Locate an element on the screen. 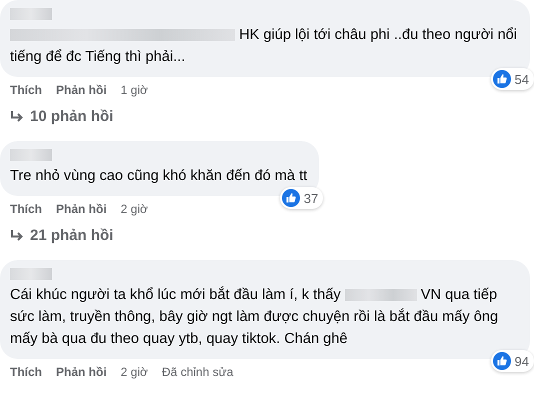 Image resolution: width=534 pixels, height=415 pixels. comment-text: Tre nhỏ vùng cao cũng khó khăn đến đó mà tt is located at coordinates (159, 176).